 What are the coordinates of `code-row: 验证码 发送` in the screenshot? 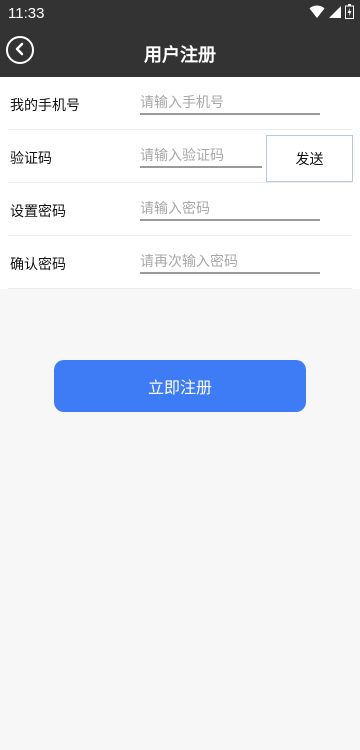 It's located at (180, 156).